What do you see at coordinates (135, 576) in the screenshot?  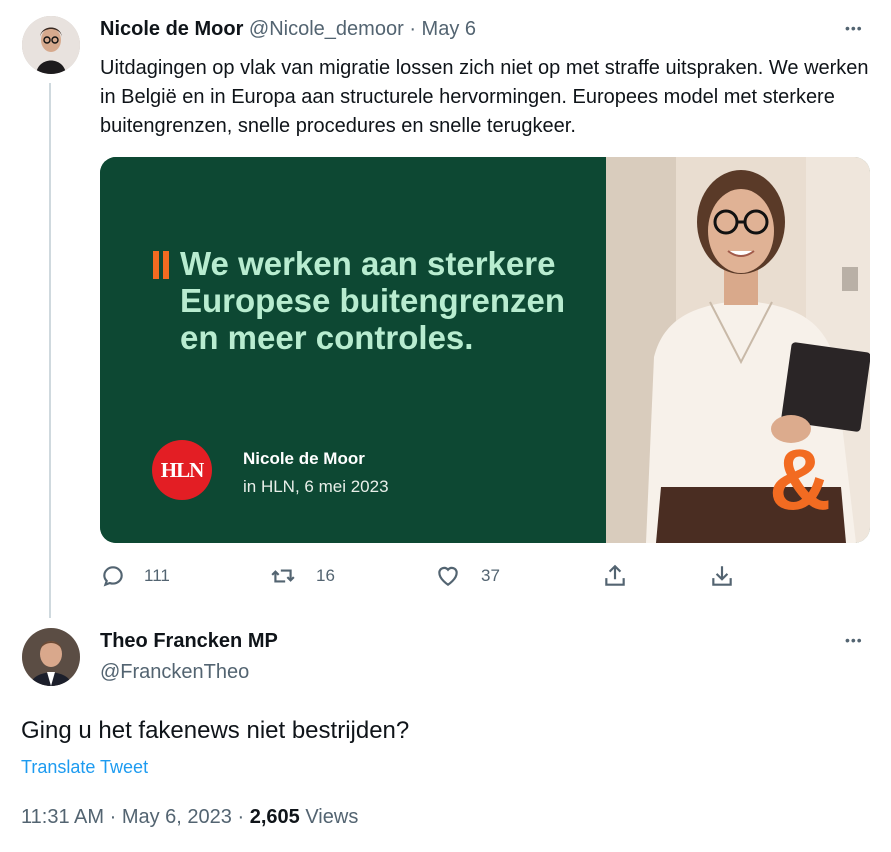 I see `reply-button: 111` at bounding box center [135, 576].